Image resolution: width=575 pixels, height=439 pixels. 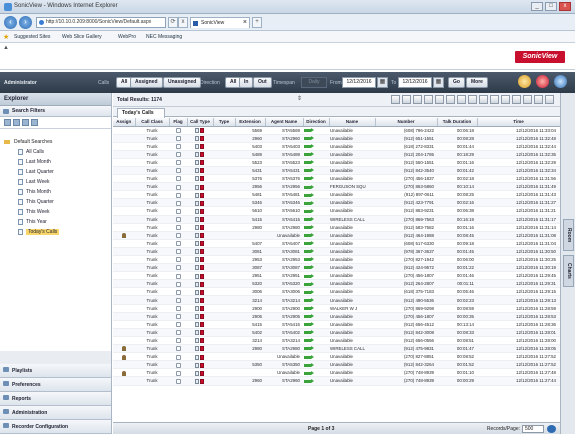 I want to click on refresh-results-icon, so click(x=538, y=99).